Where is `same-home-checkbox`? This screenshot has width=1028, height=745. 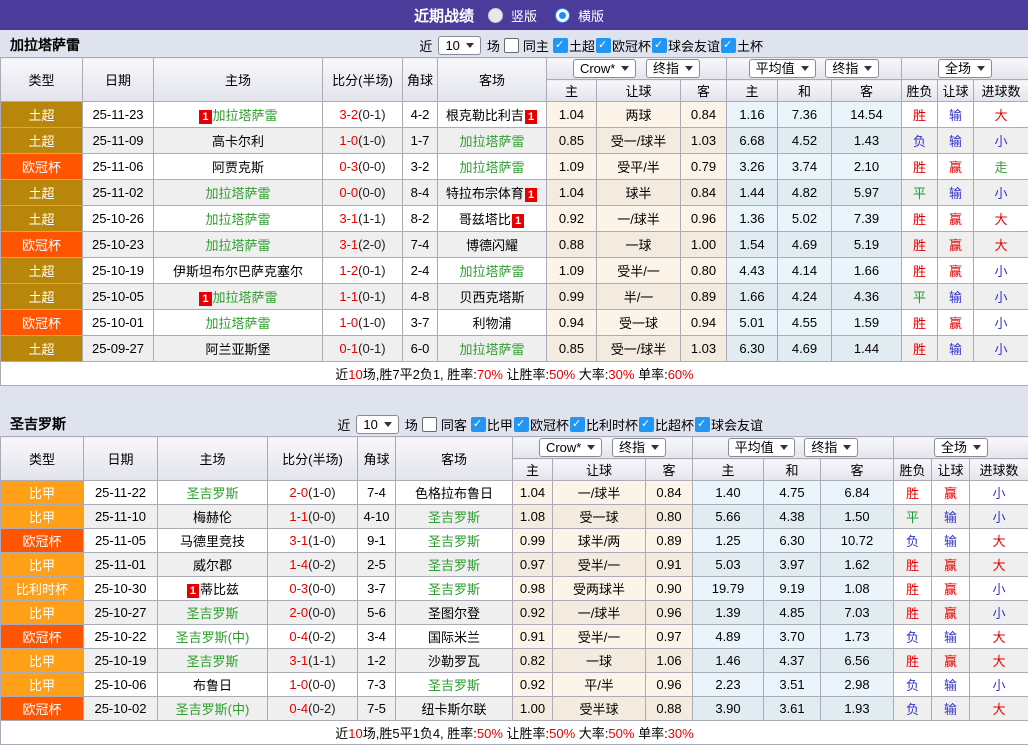
same-home-checkbox is located at coordinates (511, 45).